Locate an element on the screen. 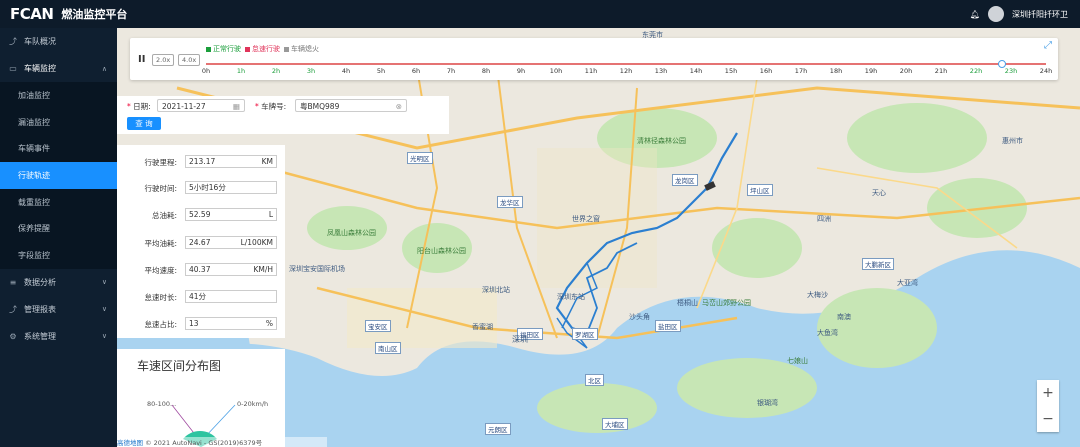 This screenshot has width=1080, height=447. sidebar-item-maintenance: 保养提醒 is located at coordinates (58, 228).